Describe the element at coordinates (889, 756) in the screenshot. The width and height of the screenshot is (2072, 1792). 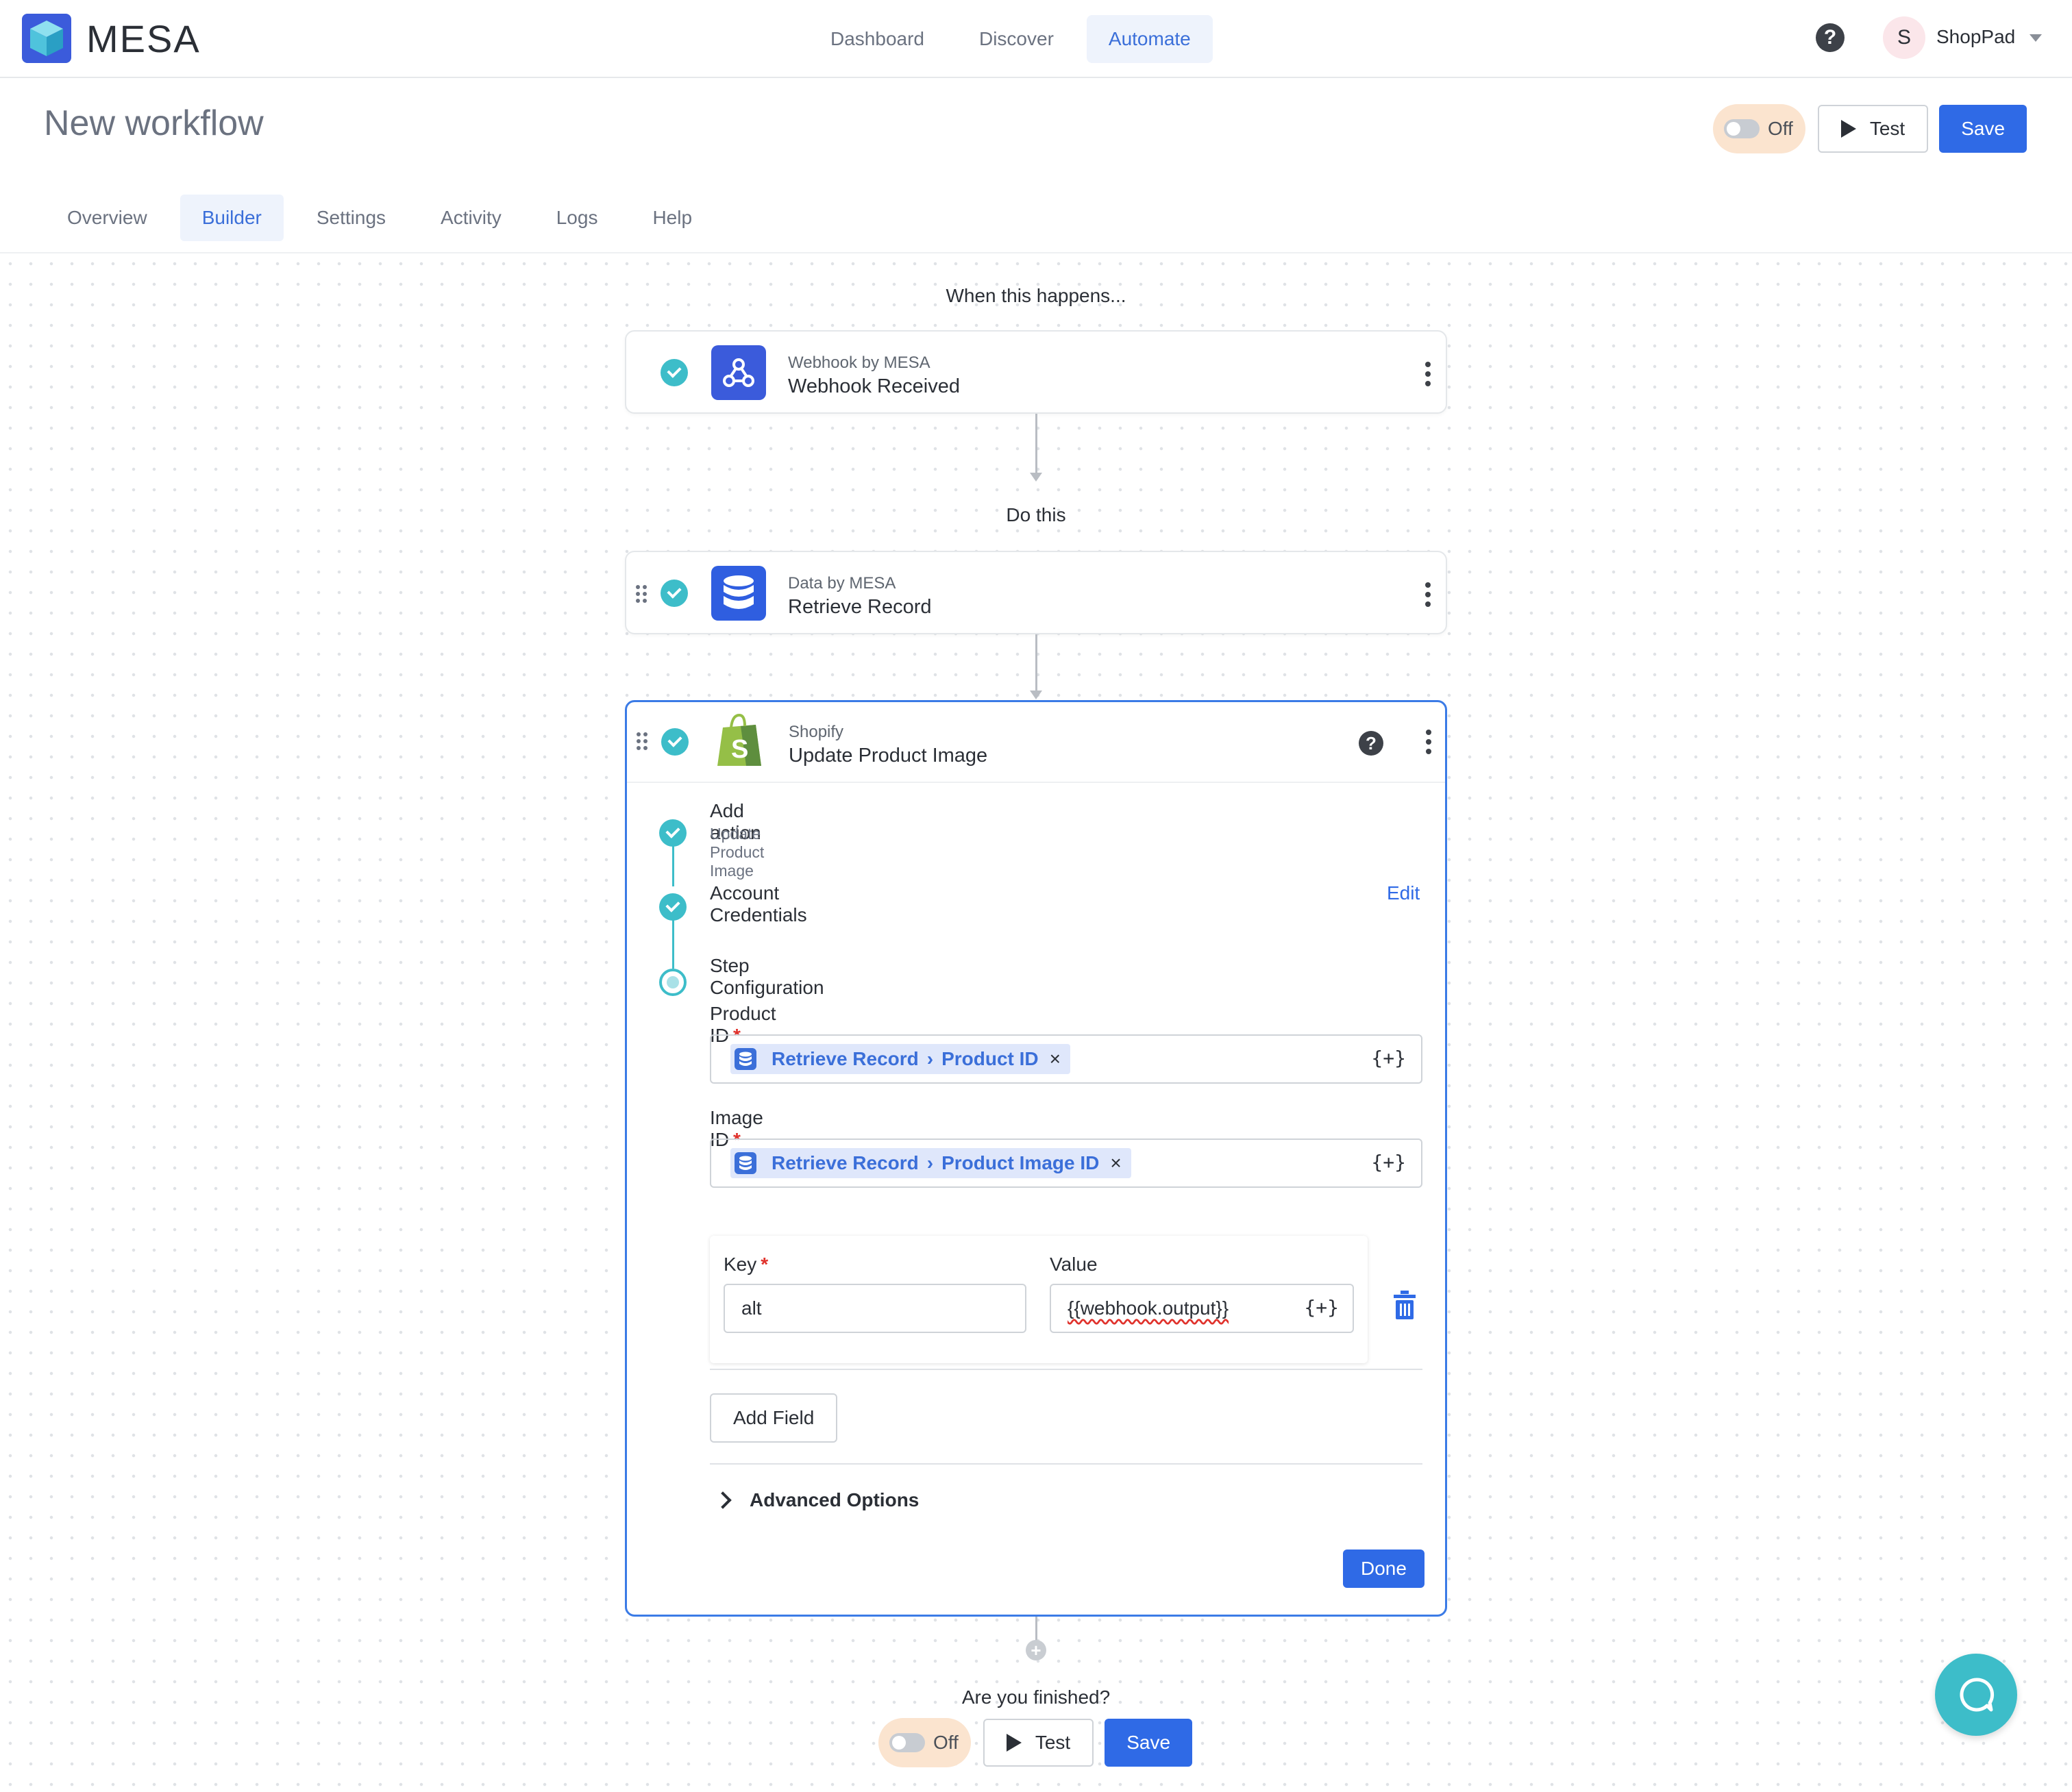
I see `step-name: Update Product Image` at that location.